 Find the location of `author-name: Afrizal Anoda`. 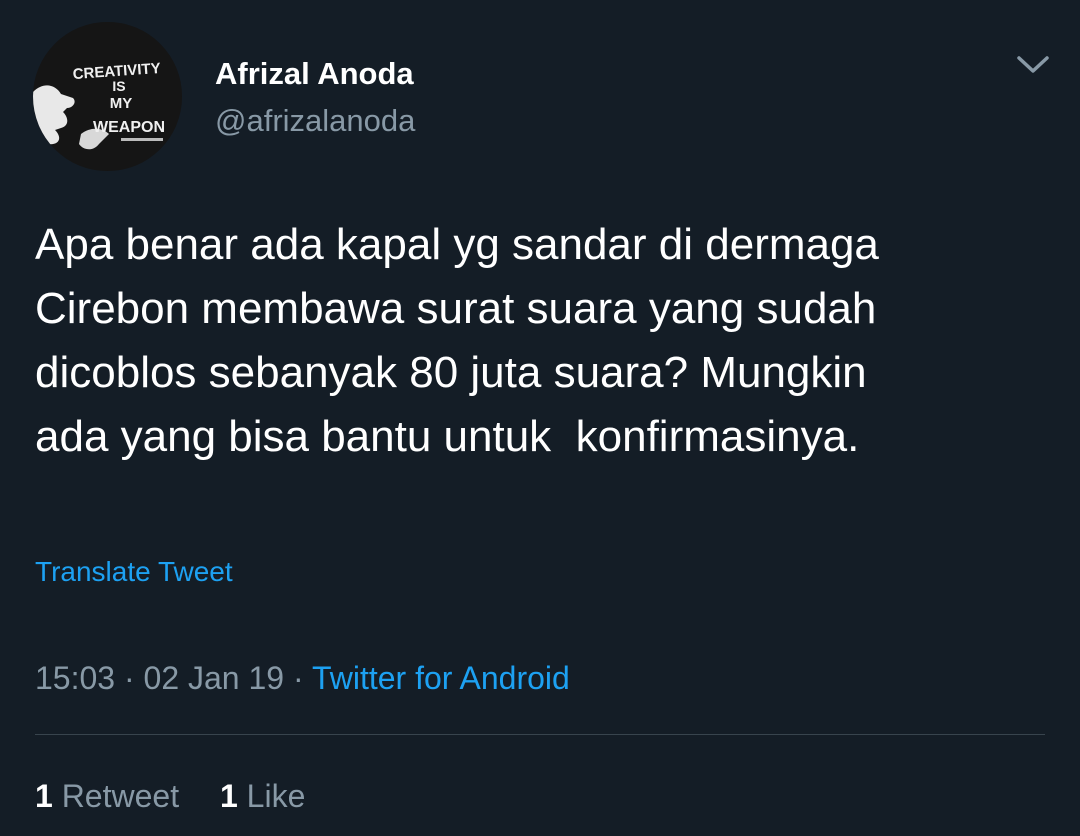

author-name: Afrizal Anoda is located at coordinates (314, 74).